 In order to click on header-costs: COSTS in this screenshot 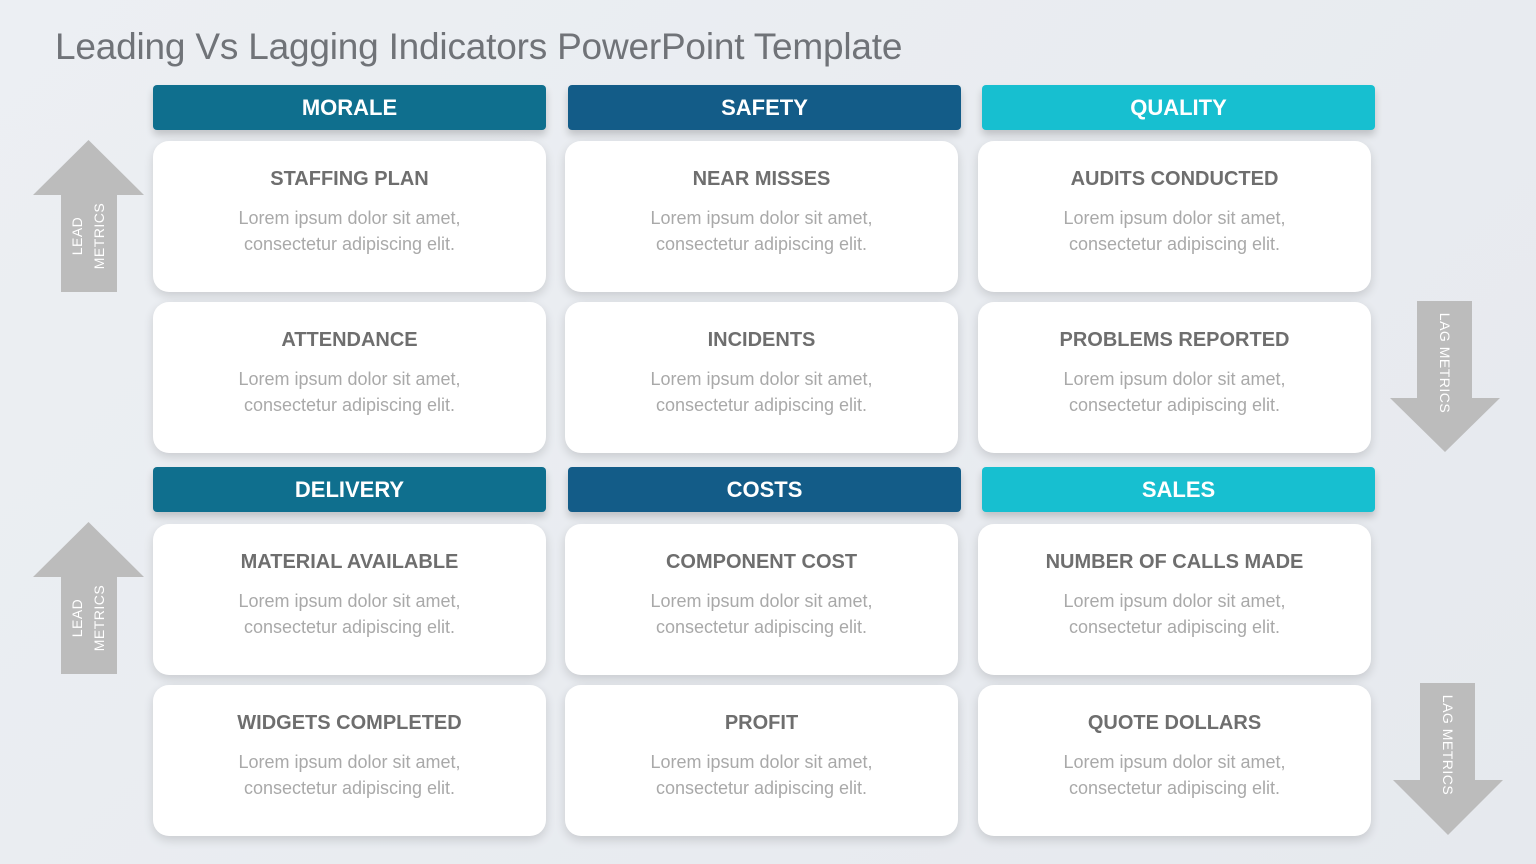, I will do `click(764, 489)`.